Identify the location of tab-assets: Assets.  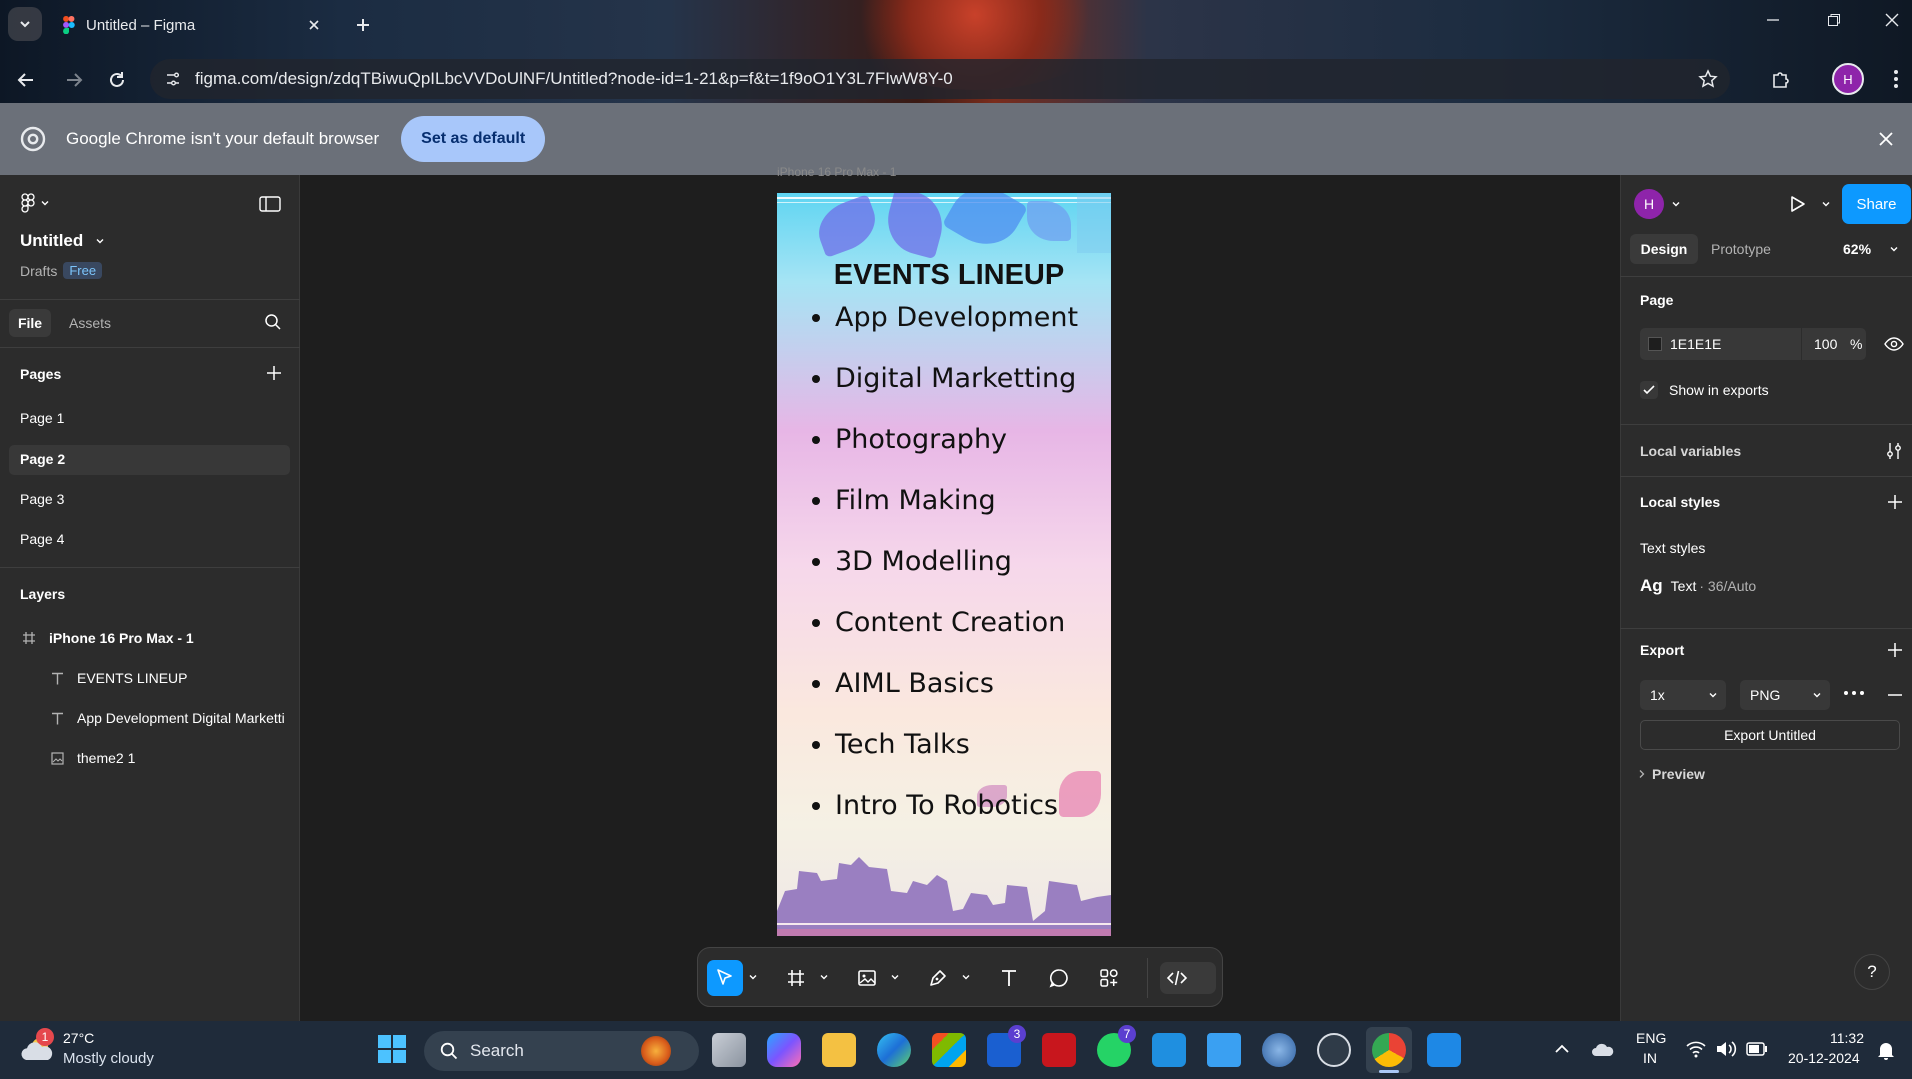
(90, 323).